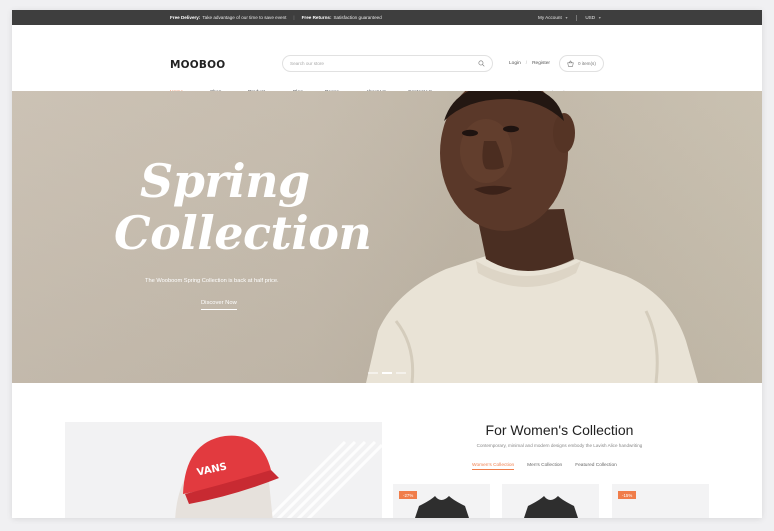 The height and width of the screenshot is (531, 774). Describe the element at coordinates (596, 466) in the screenshot. I see `tab-featured-collection: Featured Collection` at that location.